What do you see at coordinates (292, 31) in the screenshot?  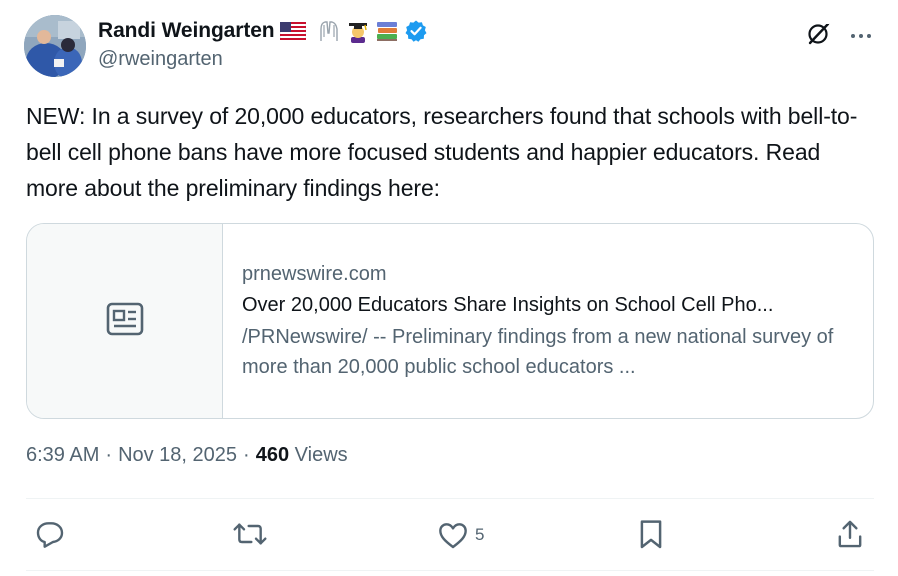 I see `us-flag-icon` at bounding box center [292, 31].